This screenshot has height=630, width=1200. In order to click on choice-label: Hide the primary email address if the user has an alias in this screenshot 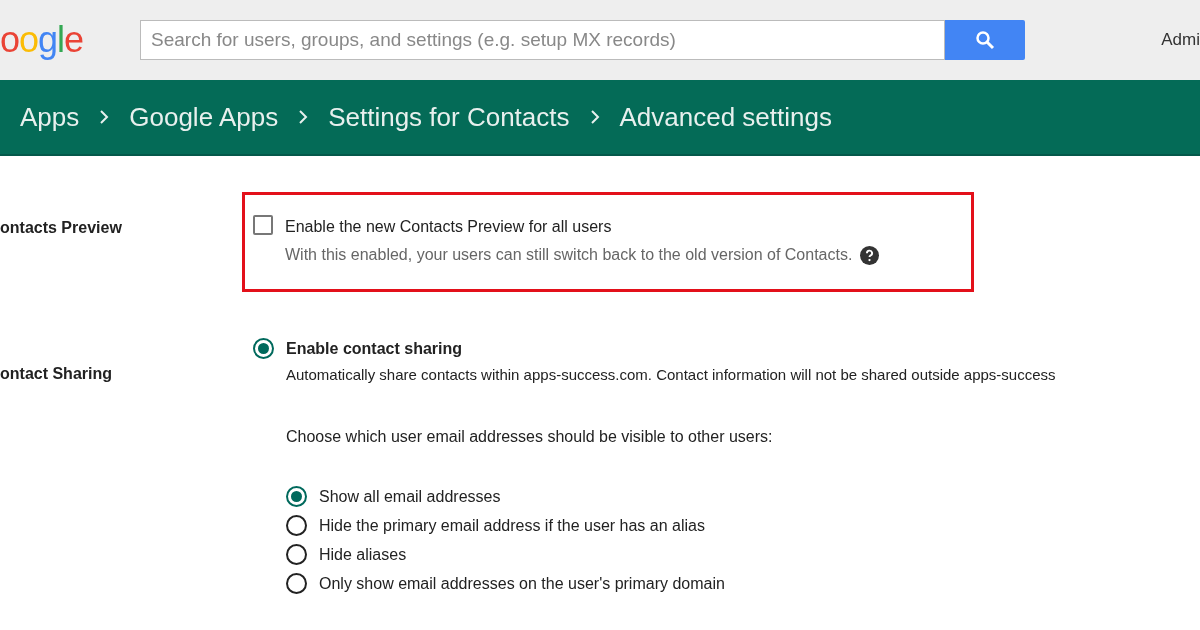, I will do `click(512, 525)`.